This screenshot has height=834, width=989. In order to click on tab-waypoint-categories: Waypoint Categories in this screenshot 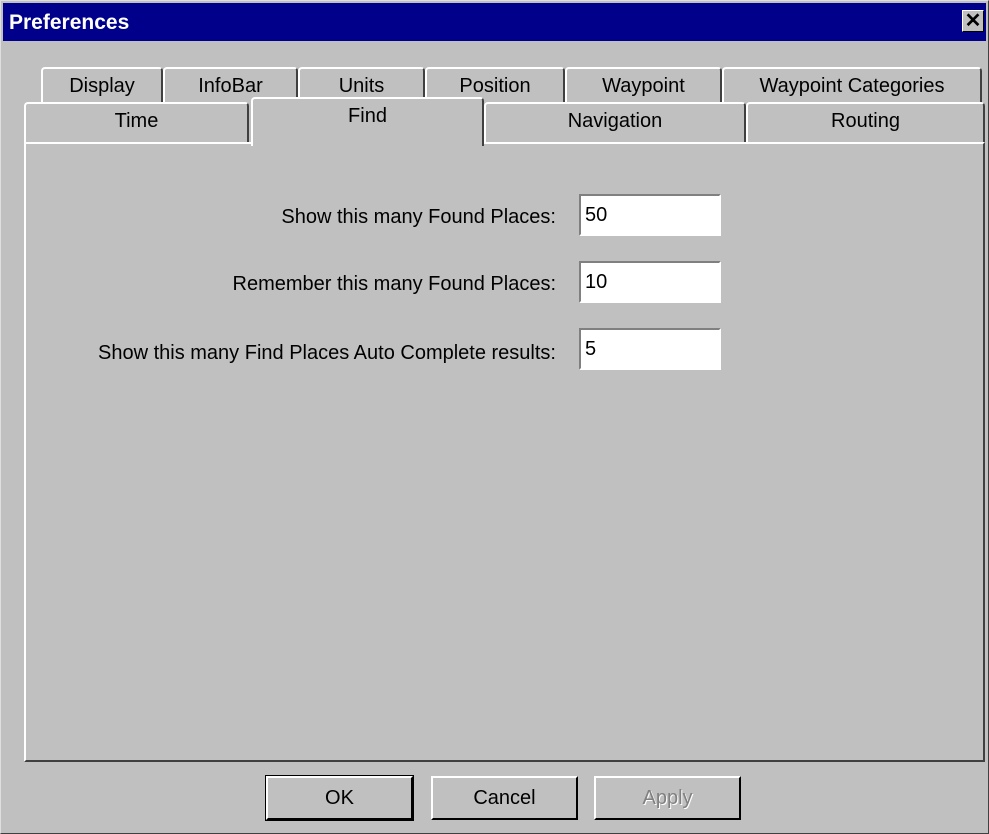, I will do `click(852, 87)`.